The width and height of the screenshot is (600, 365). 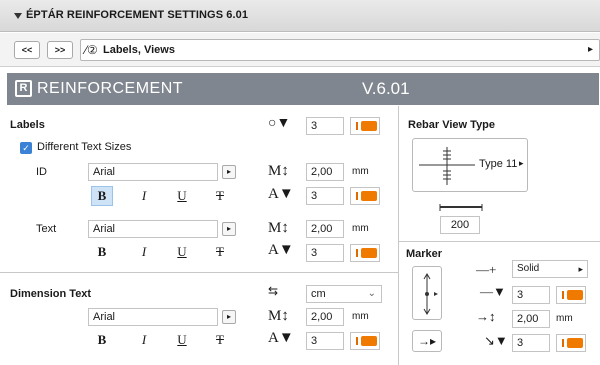 I want to click on id-pen-field: 3, so click(x=325, y=196).